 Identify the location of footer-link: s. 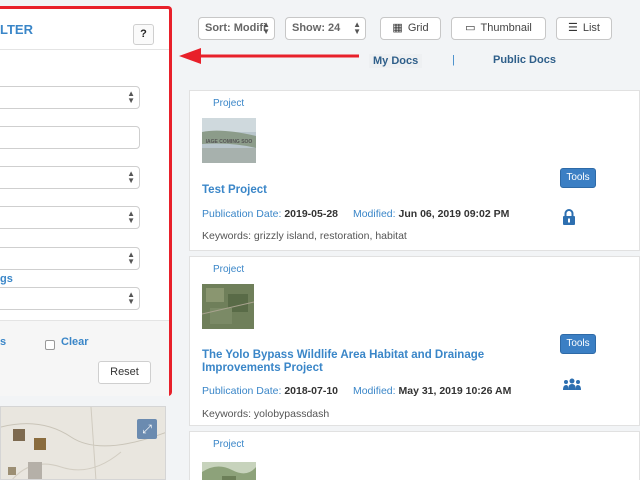
(3, 342).